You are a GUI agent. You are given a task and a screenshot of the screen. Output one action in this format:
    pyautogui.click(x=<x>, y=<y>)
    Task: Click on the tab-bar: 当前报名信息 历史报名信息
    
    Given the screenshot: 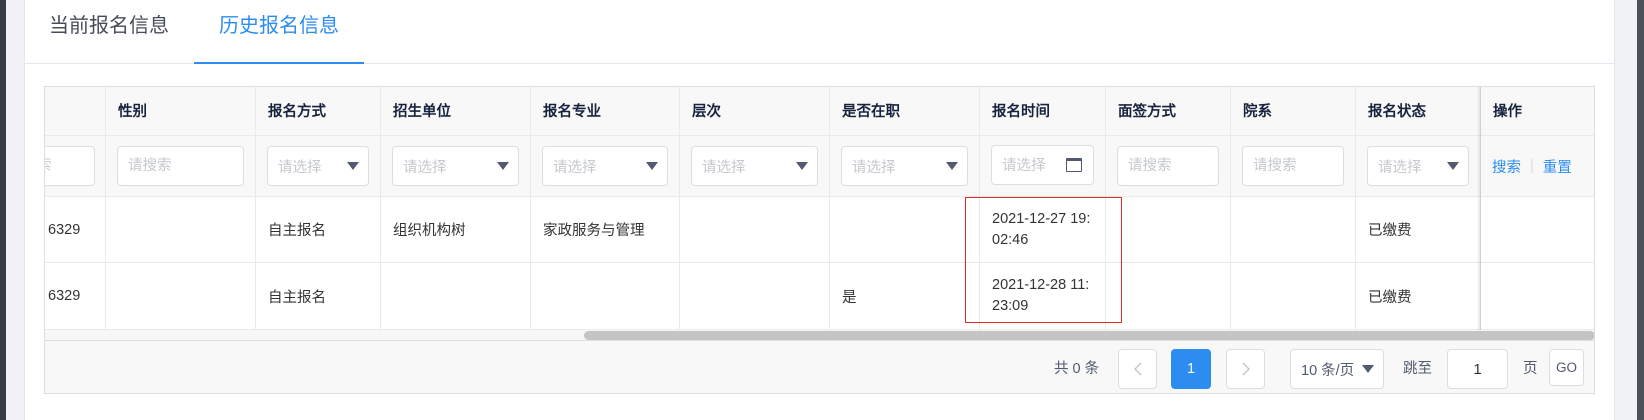 What is the action you would take?
    pyautogui.click(x=194, y=32)
    